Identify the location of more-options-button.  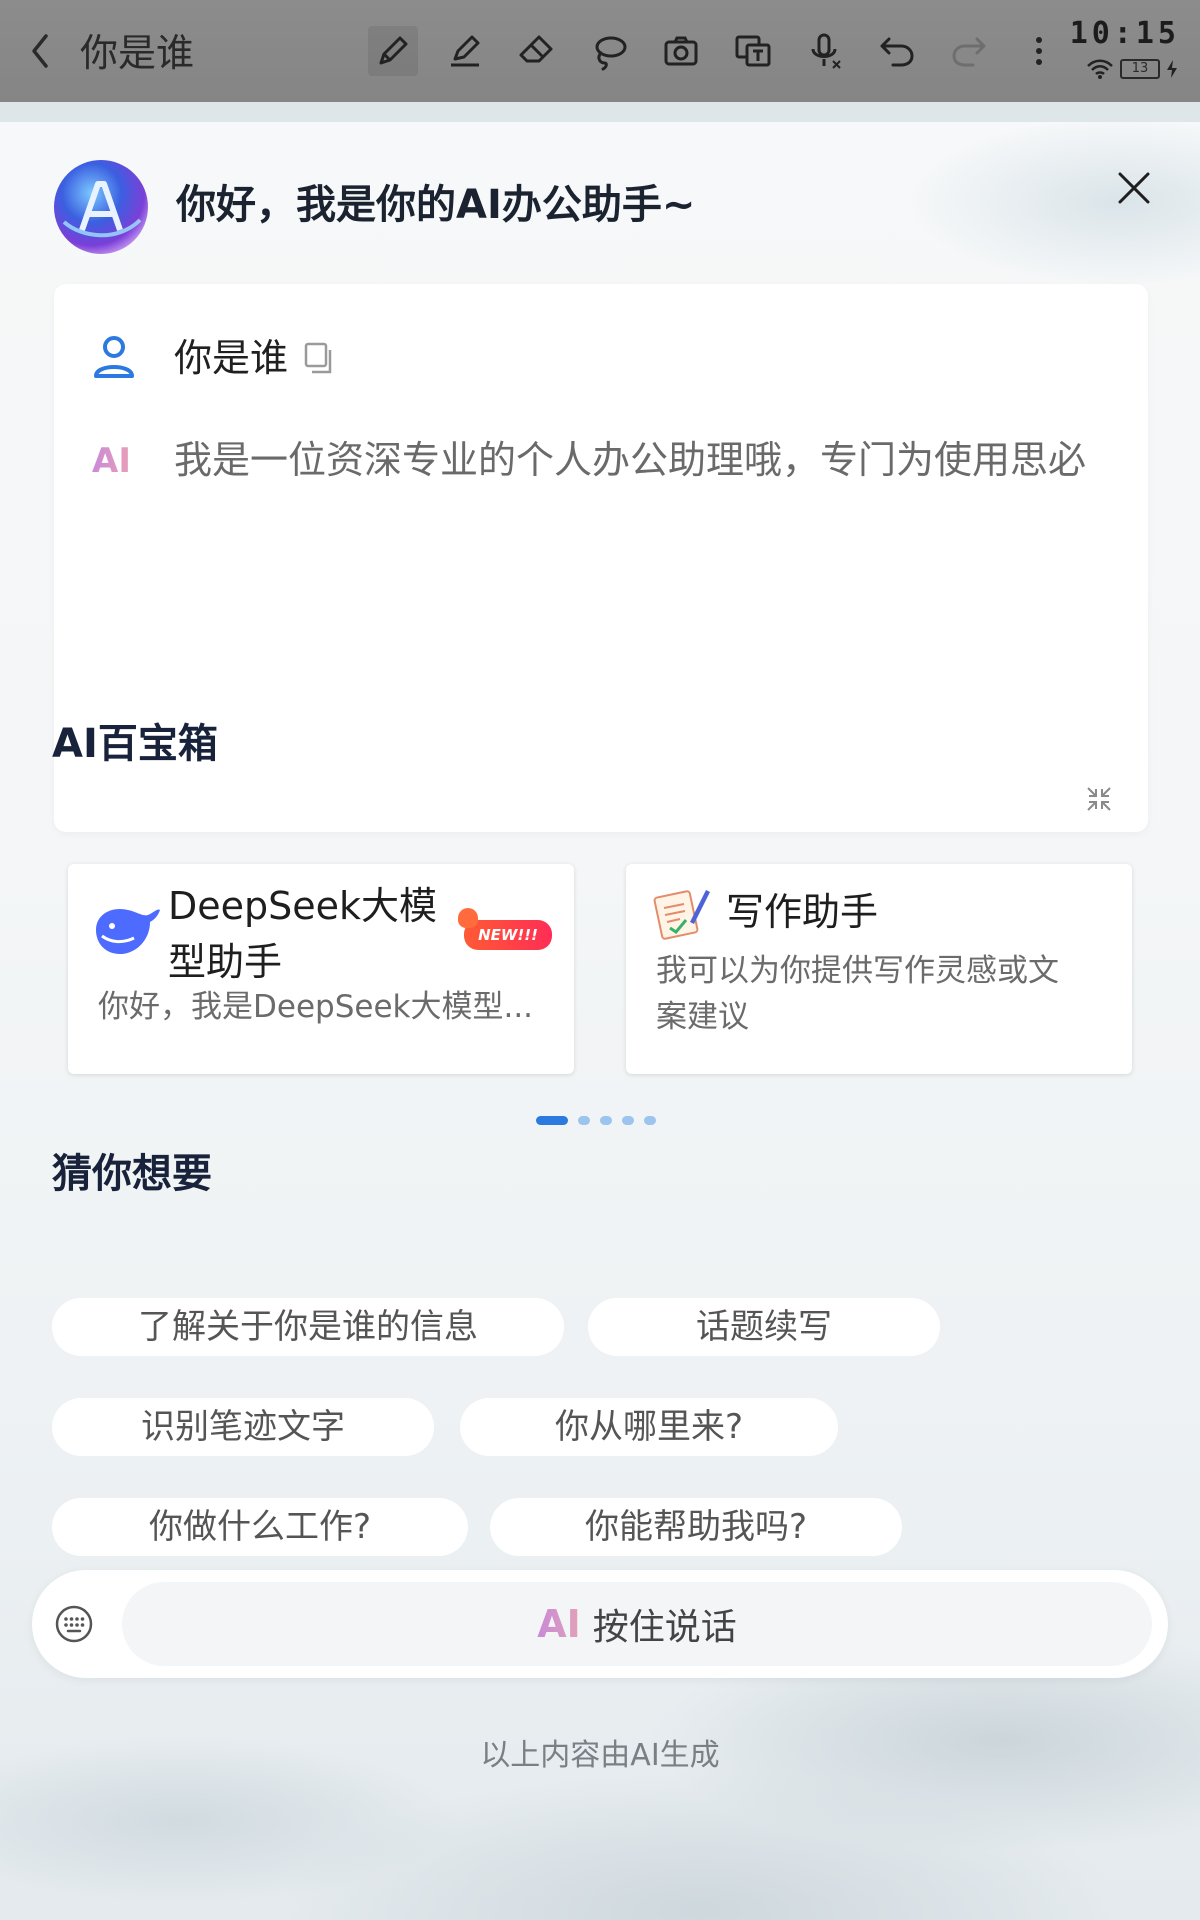
(1039, 51).